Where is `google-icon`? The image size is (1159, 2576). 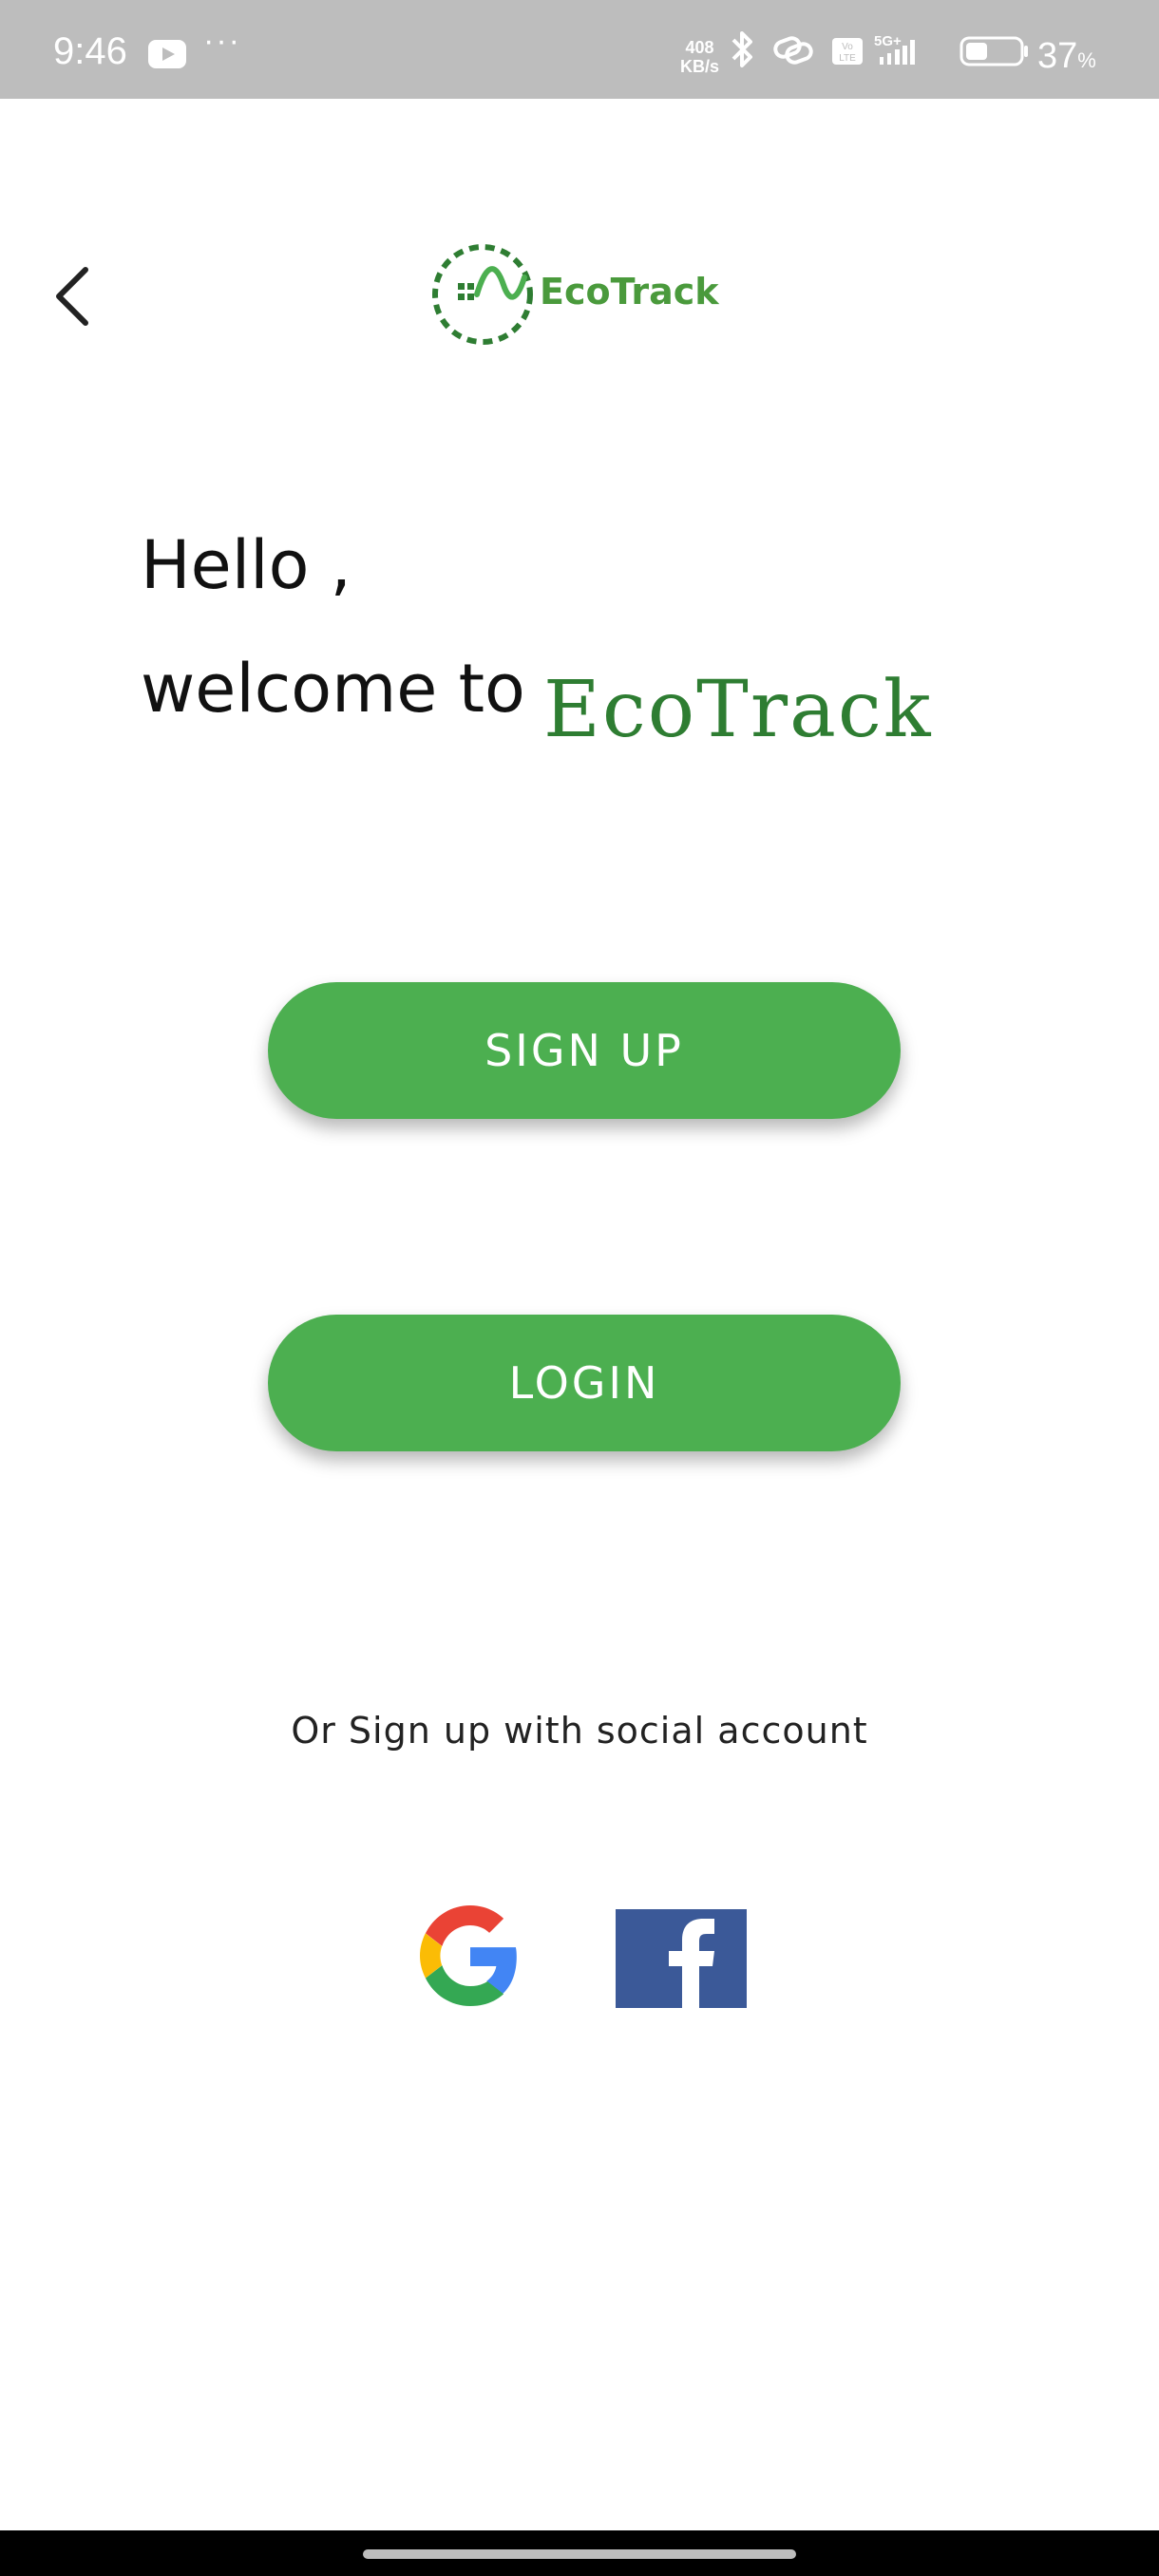 google-icon is located at coordinates (468, 1955).